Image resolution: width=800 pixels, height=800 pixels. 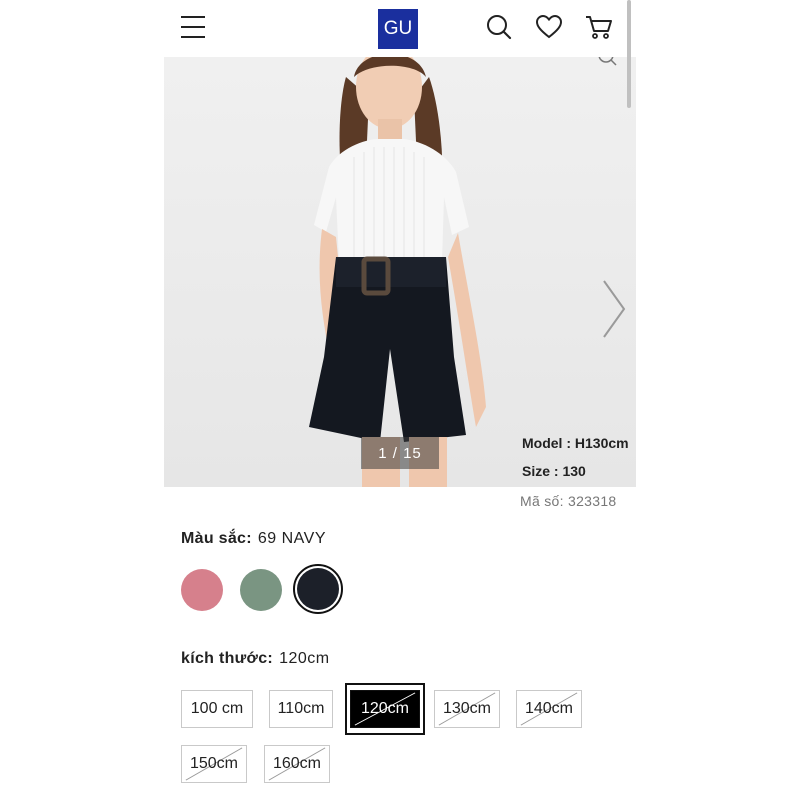 What do you see at coordinates (318, 589) in the screenshot?
I see `color-swatch-navy` at bounding box center [318, 589].